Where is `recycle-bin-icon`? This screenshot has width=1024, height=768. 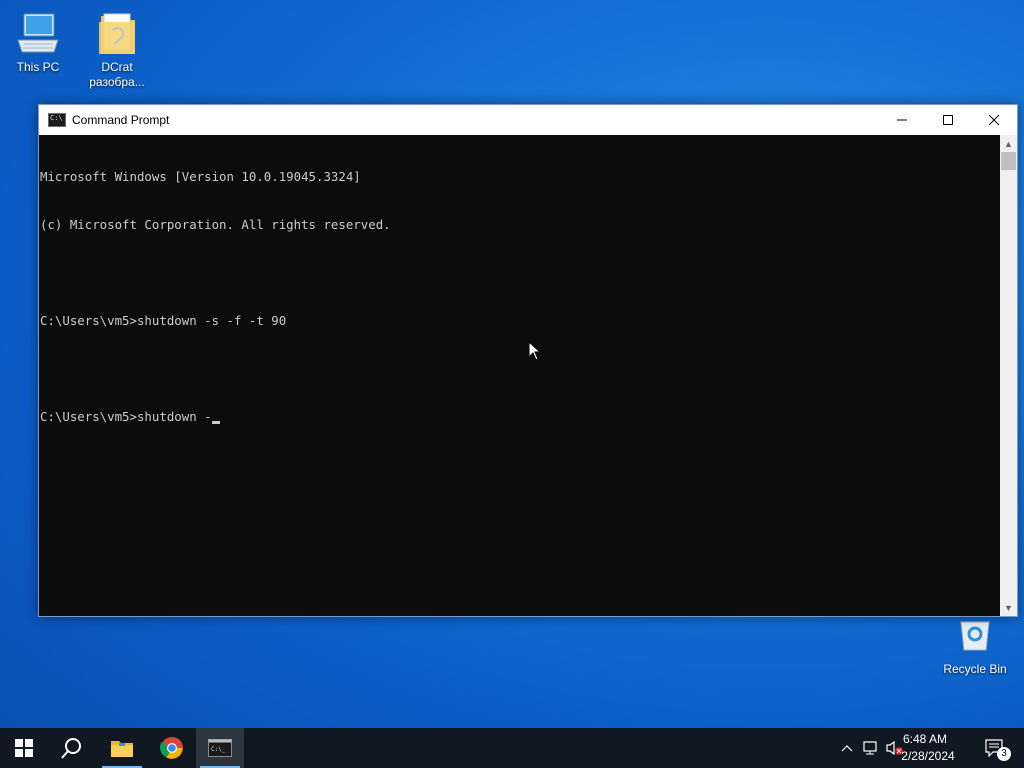 recycle-bin-icon is located at coordinates (975, 636).